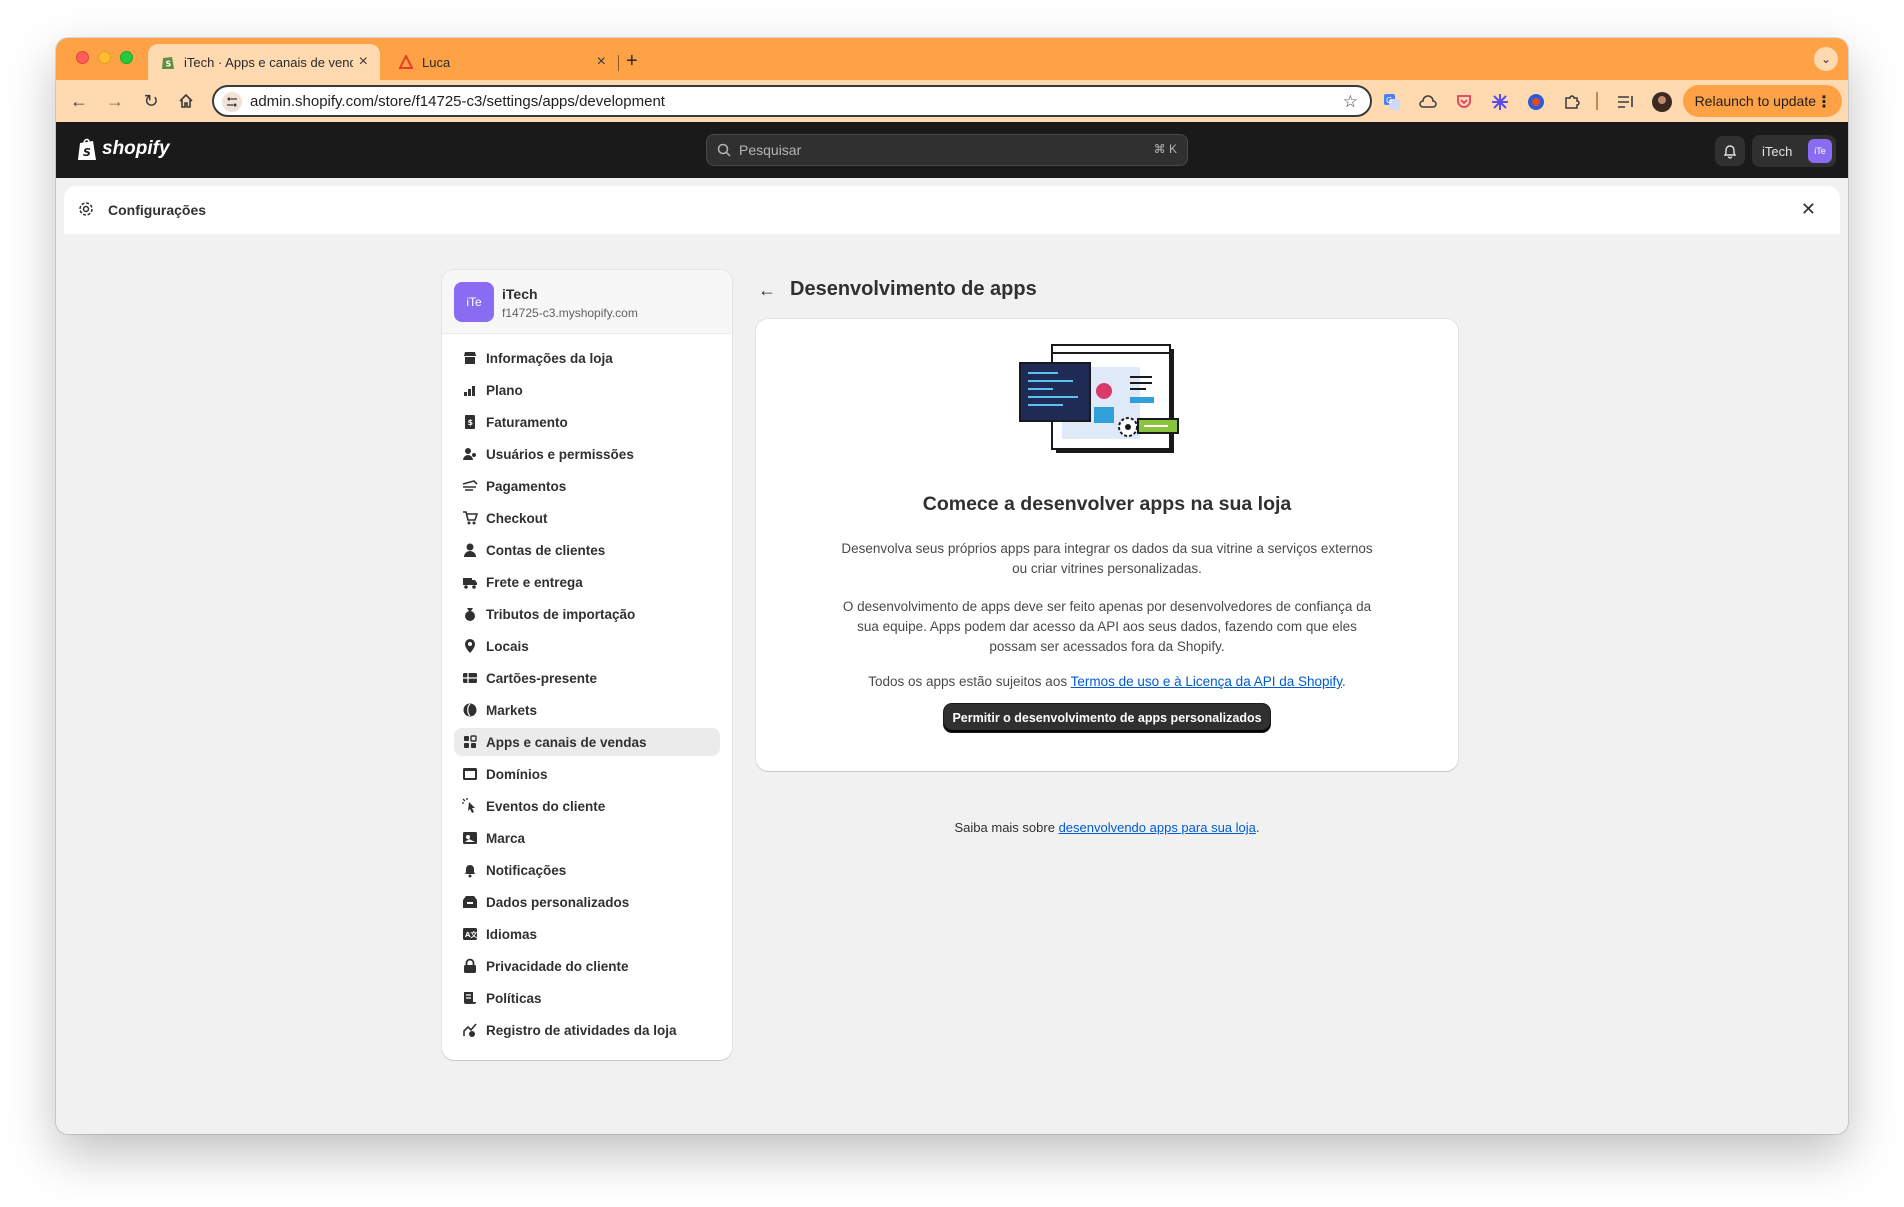 The width and height of the screenshot is (1904, 1207). I want to click on sidebar-item-notificacoes: Notificações, so click(587, 870).